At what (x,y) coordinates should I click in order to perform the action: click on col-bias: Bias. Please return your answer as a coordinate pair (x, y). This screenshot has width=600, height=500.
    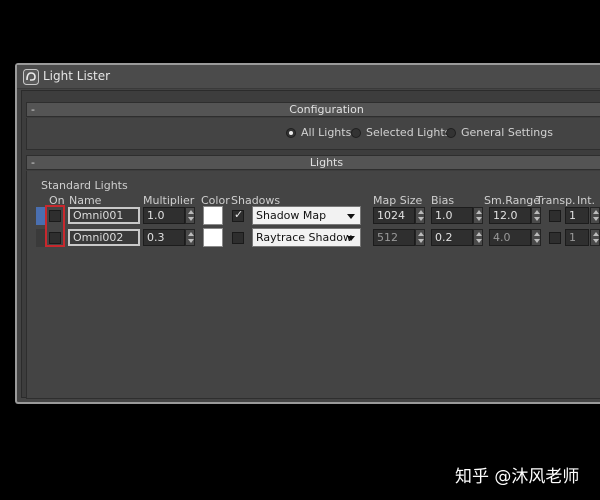
    Looking at the image, I should click on (443, 200).